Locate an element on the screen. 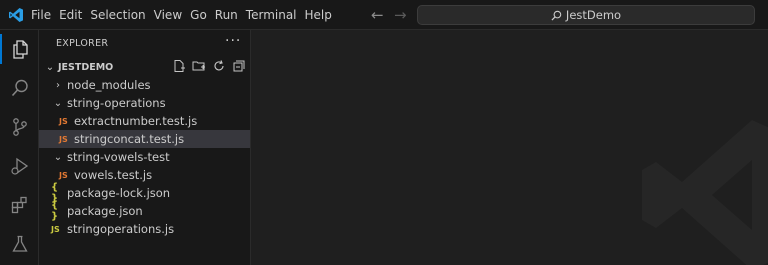  tree-item-package-json: { } package.json is located at coordinates (144, 211).